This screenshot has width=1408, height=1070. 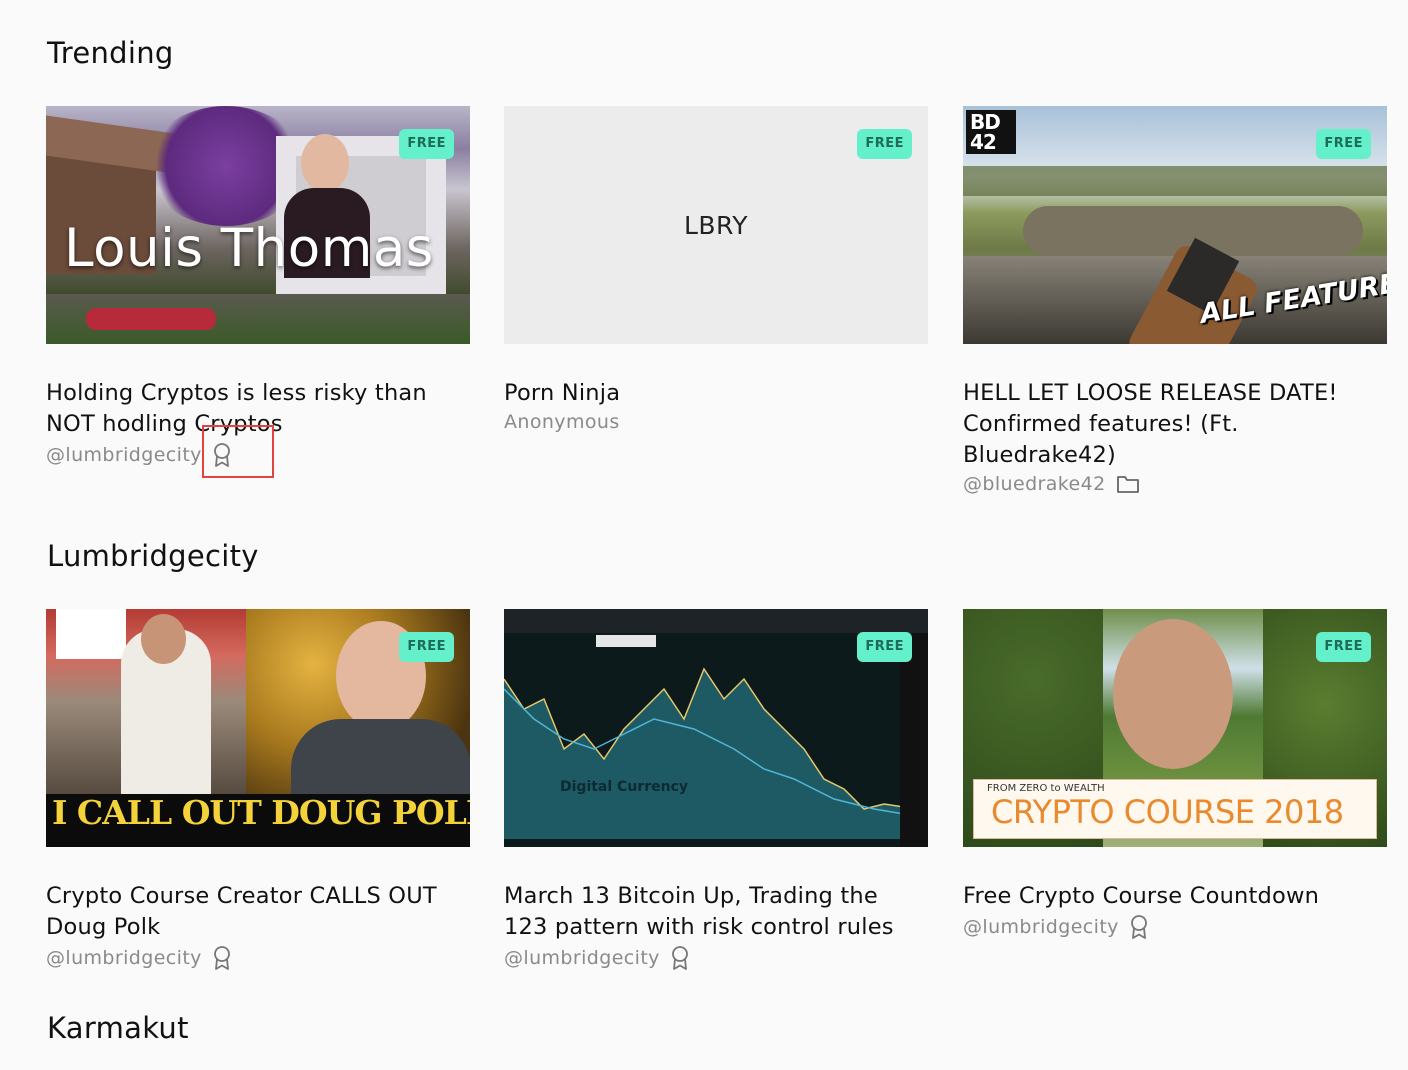 I want to click on thumbnail-caption: Digital Currency, so click(x=624, y=787).